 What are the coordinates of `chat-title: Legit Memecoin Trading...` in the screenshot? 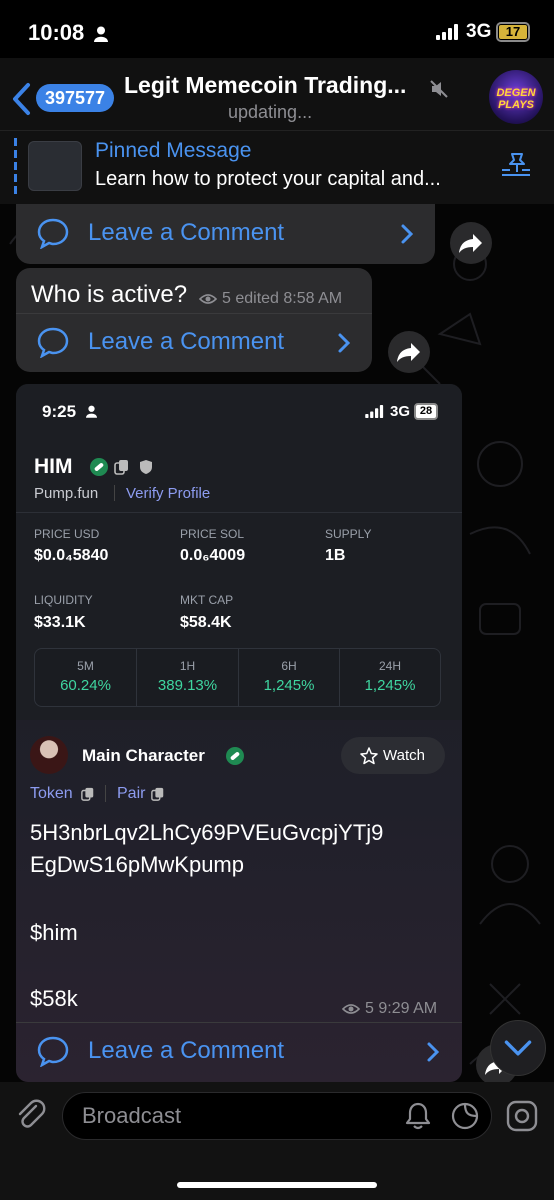 It's located at (265, 85).